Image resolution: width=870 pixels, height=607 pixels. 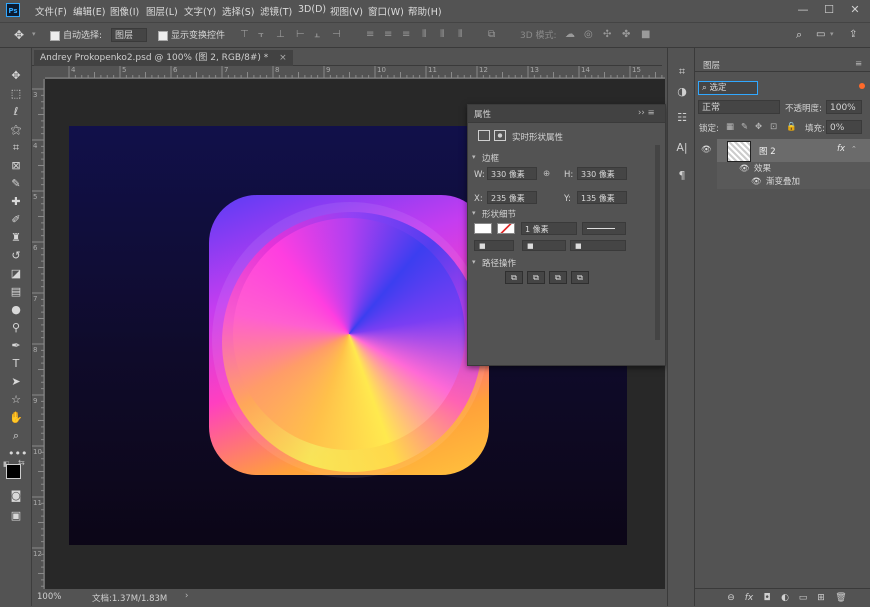 I want to click on panel-menu-icon: ›› ≡, so click(x=646, y=113).